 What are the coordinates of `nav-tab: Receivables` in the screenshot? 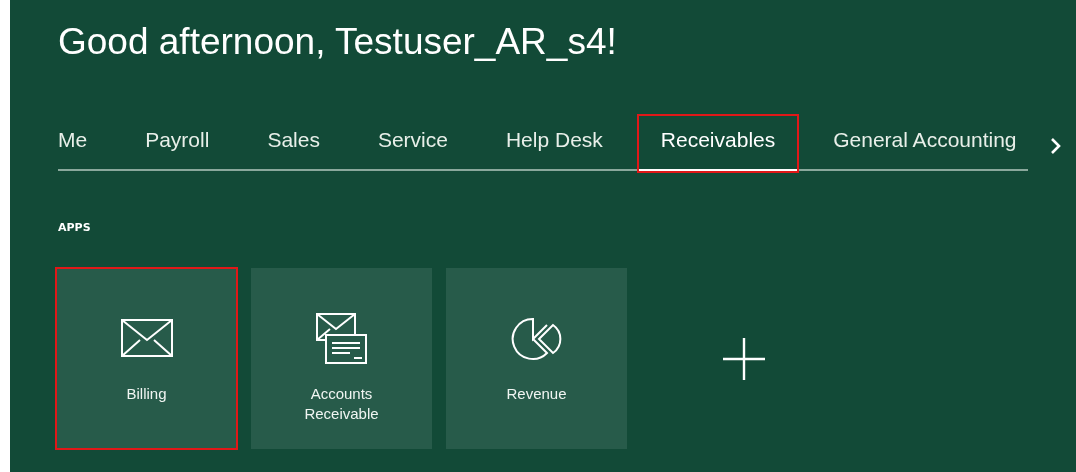 It's located at (718, 143).